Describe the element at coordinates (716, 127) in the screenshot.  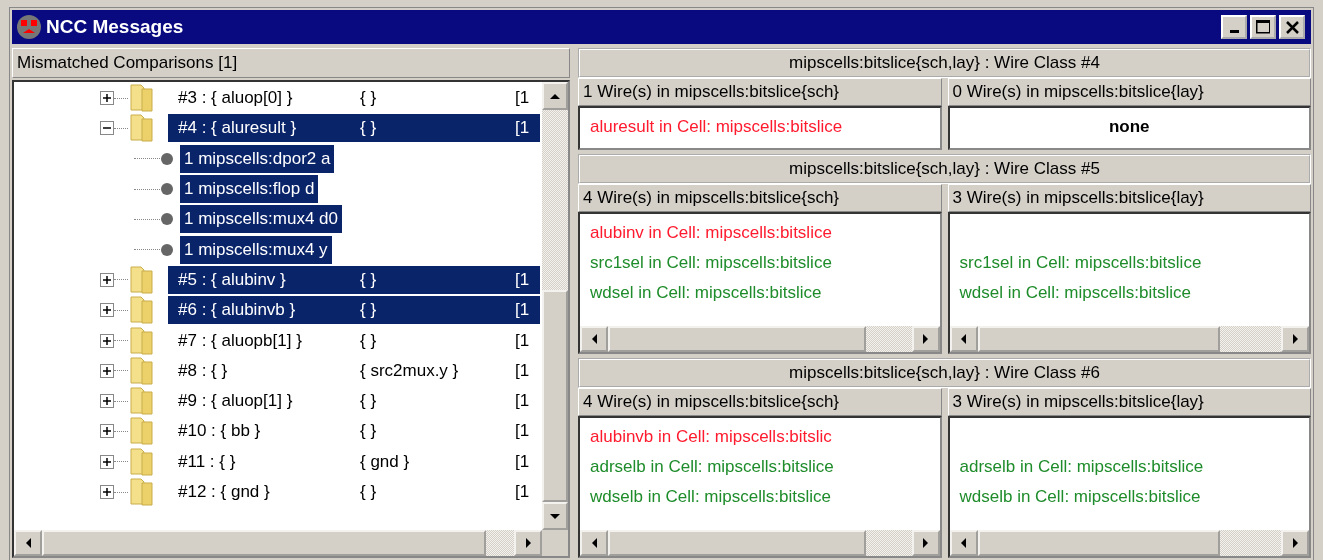
I see `wire-entry: aluresult in Cell: mipscells:bitslice` at that location.